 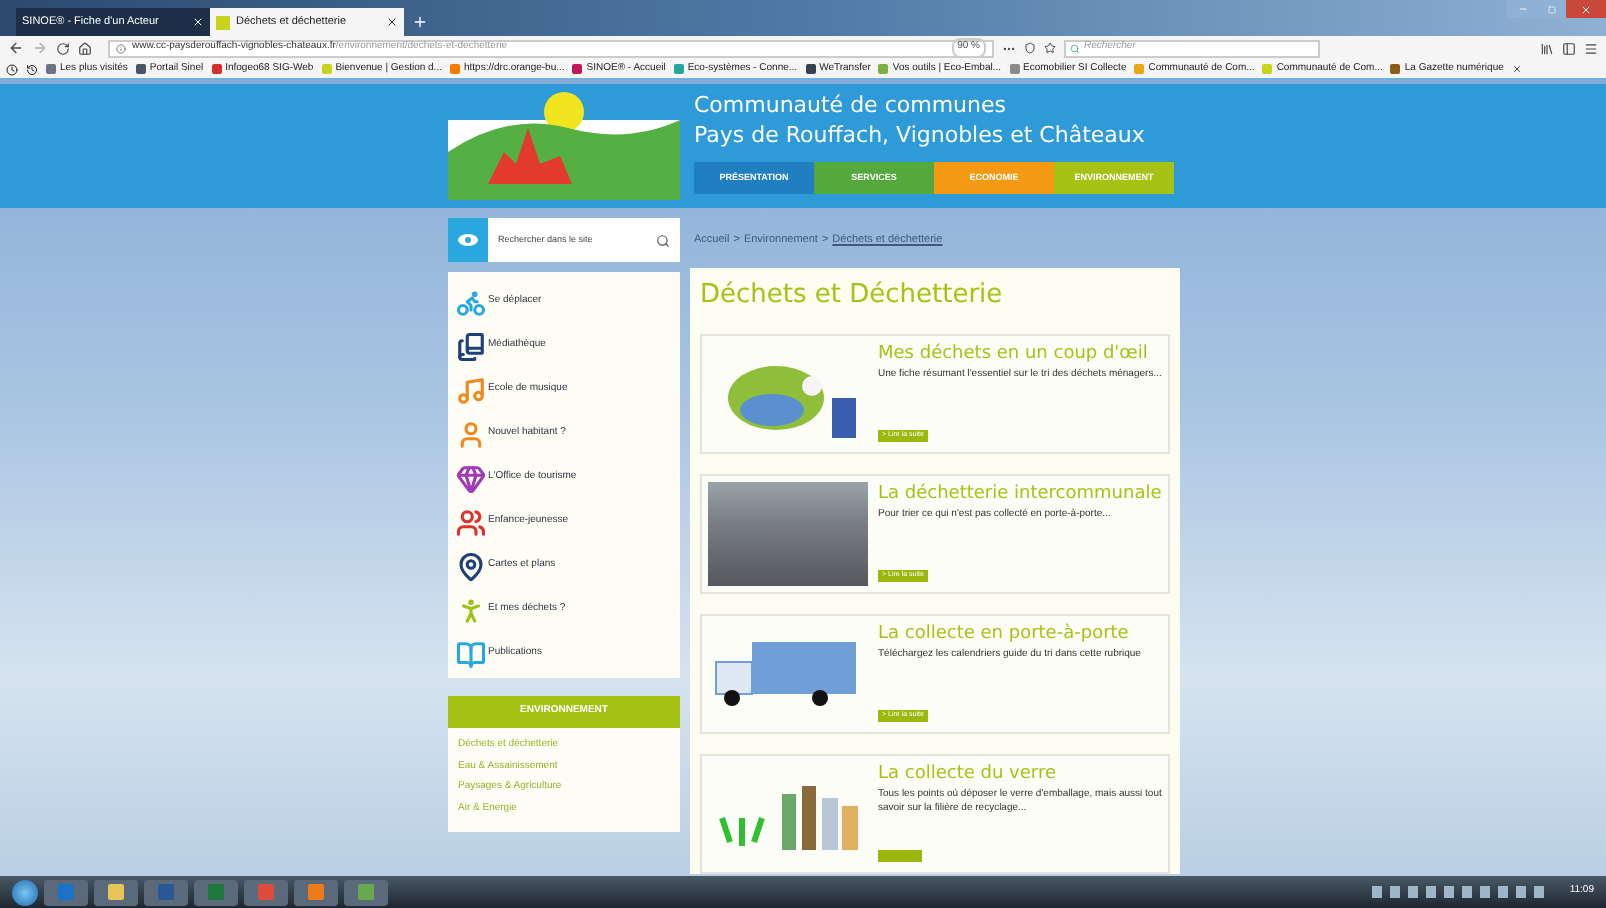 I want to click on new-tab-icon, so click(x=420, y=22).